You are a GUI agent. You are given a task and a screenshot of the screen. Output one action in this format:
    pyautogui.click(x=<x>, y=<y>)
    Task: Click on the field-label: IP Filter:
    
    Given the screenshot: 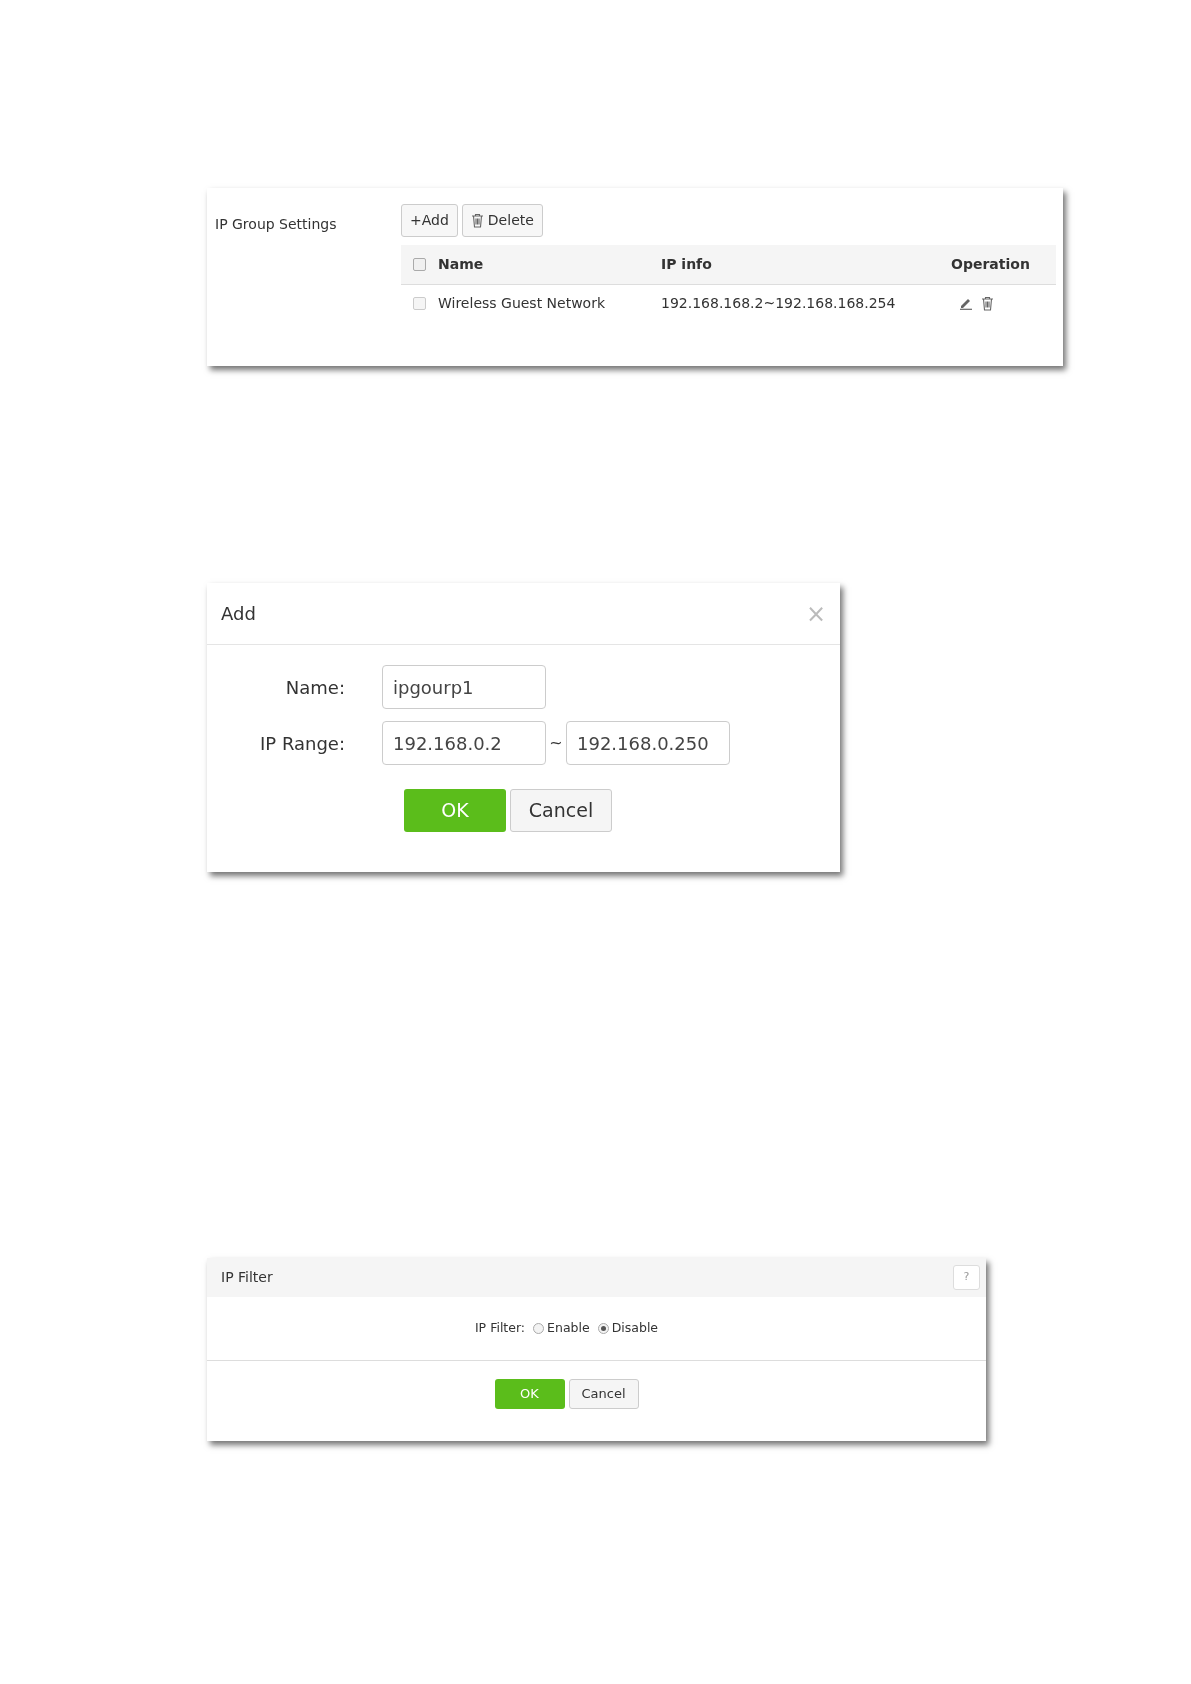 What is the action you would take?
    pyautogui.click(x=500, y=1328)
    